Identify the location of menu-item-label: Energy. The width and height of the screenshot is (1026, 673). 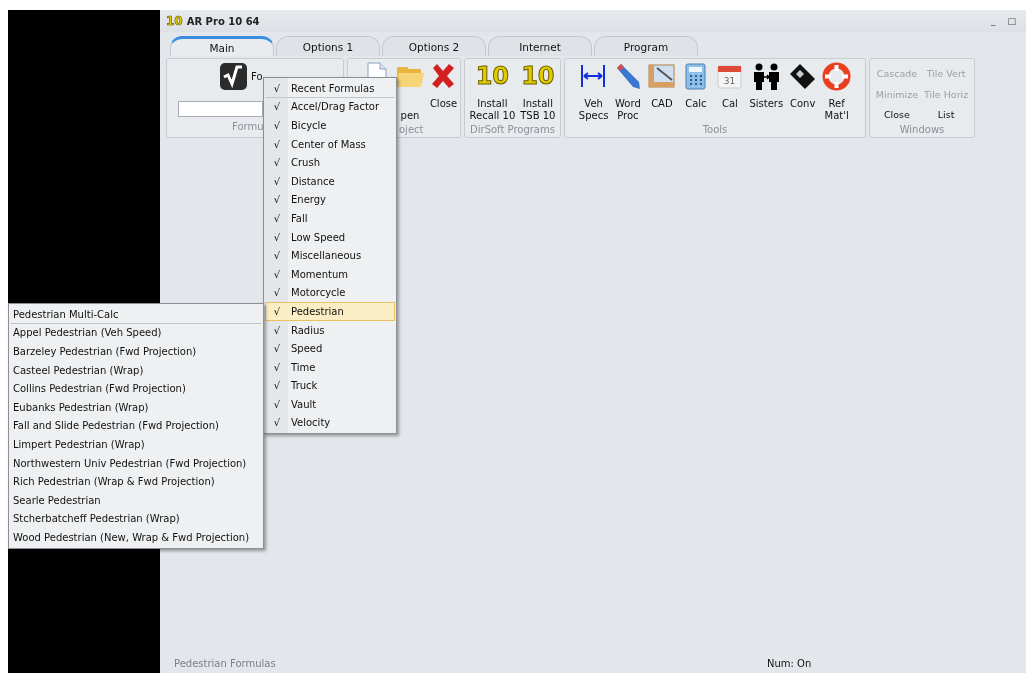
(308, 200).